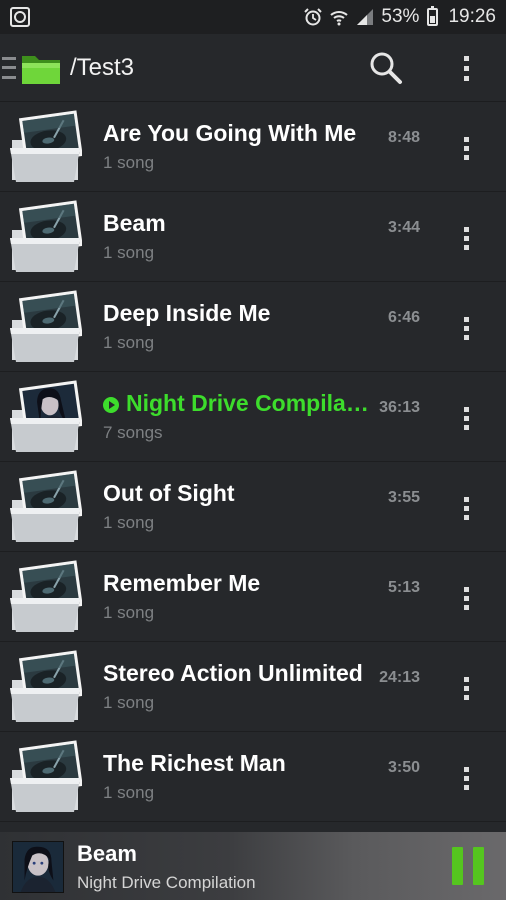  What do you see at coordinates (253, 237) in the screenshot?
I see `folder-row: Beam 1 song 3:44` at bounding box center [253, 237].